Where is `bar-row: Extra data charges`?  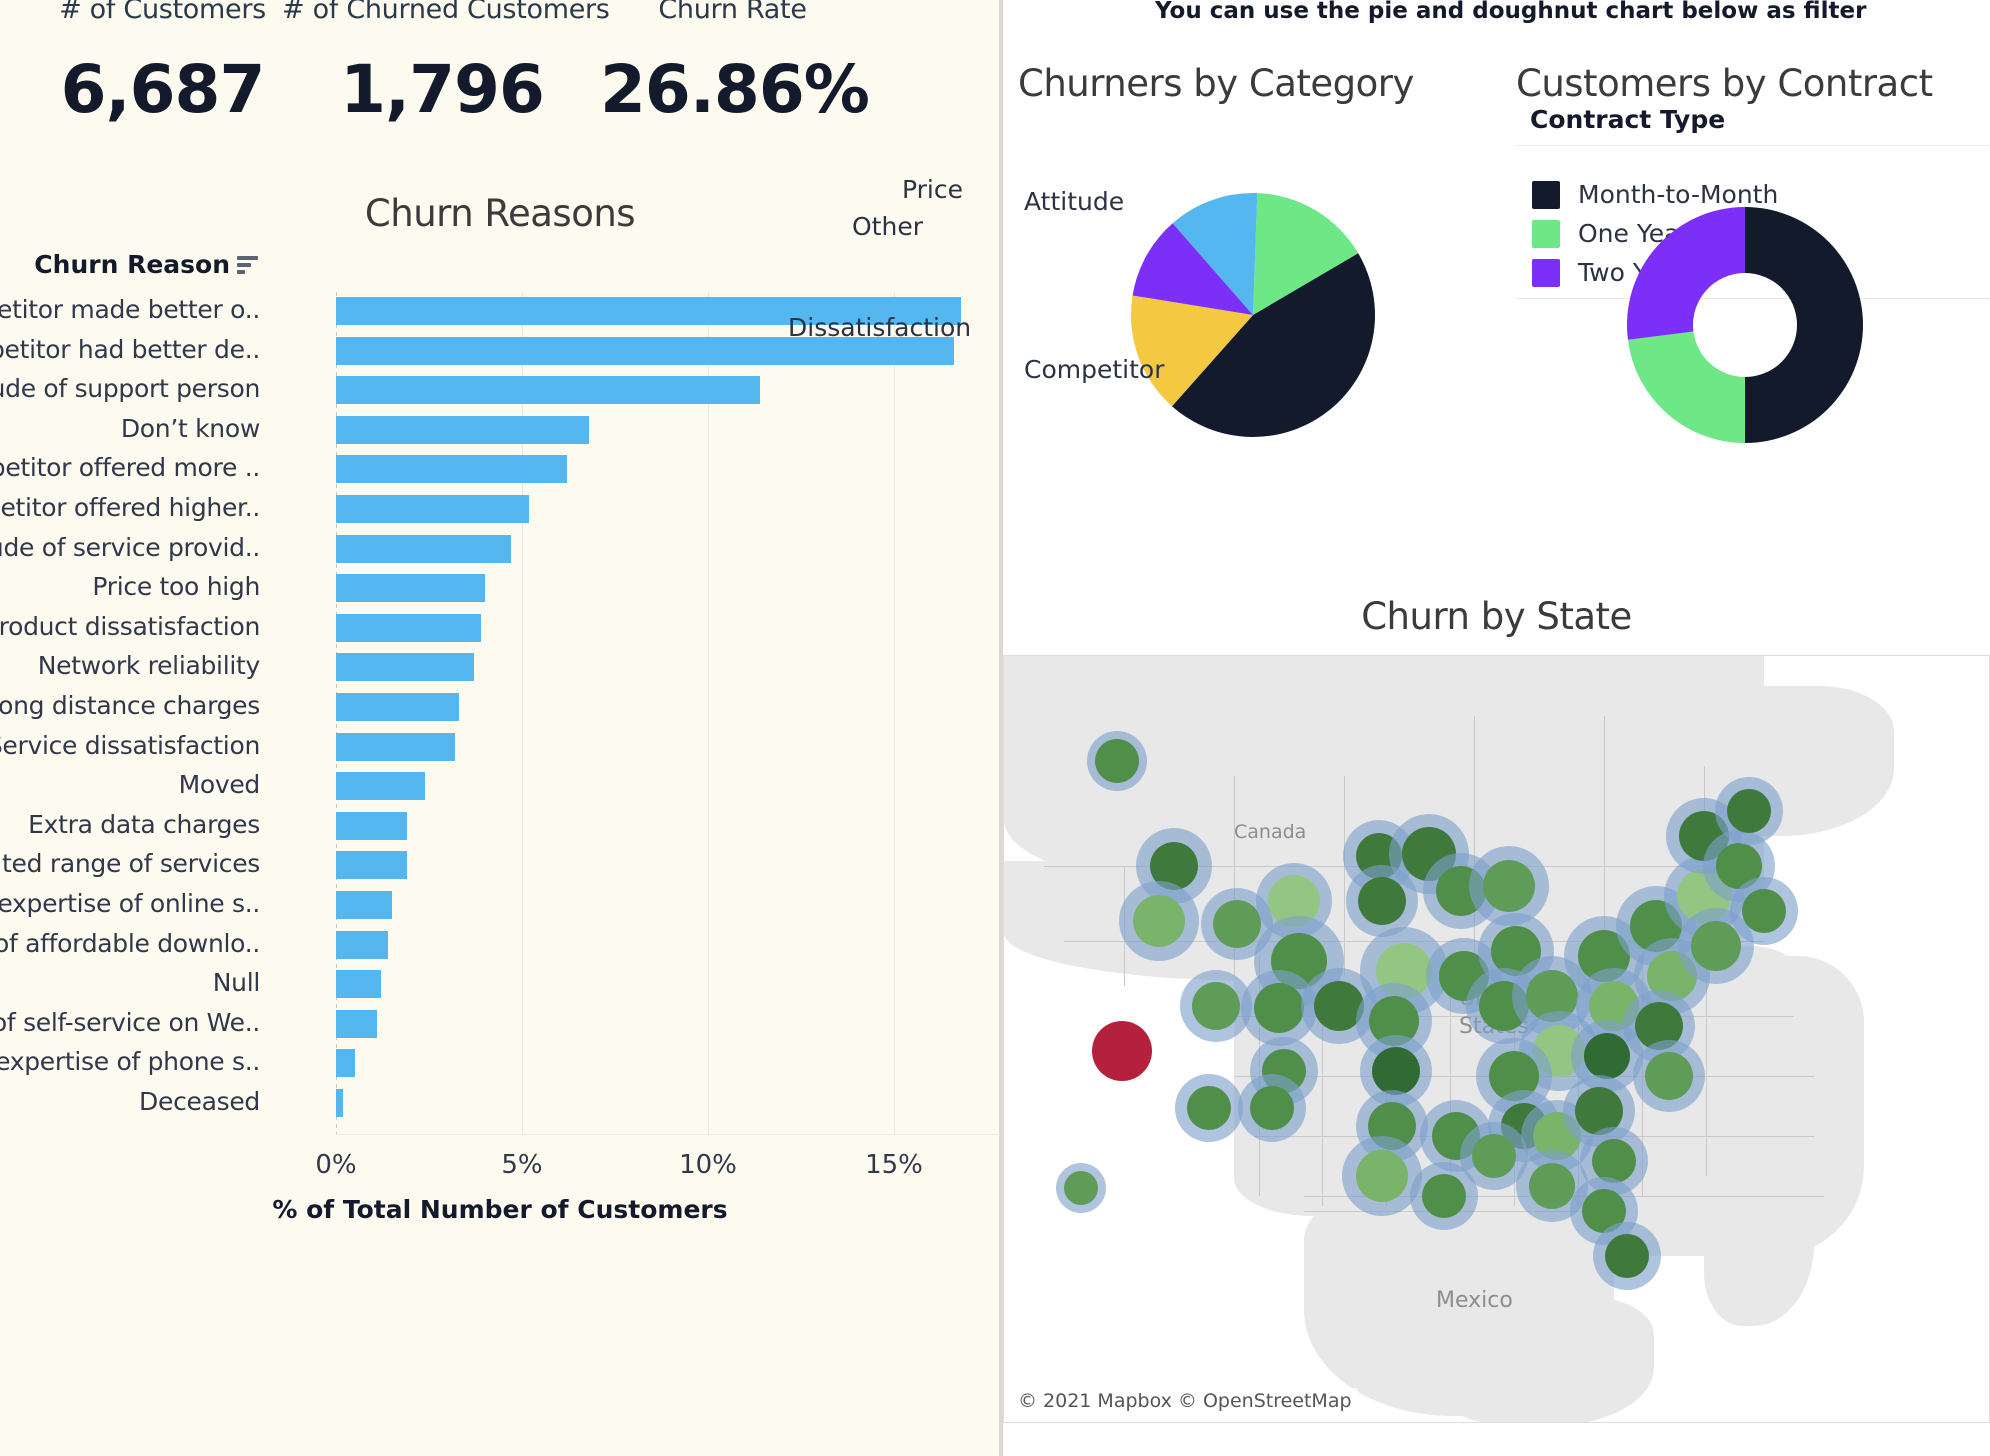 bar-row: Extra data charges is located at coordinates (500, 827).